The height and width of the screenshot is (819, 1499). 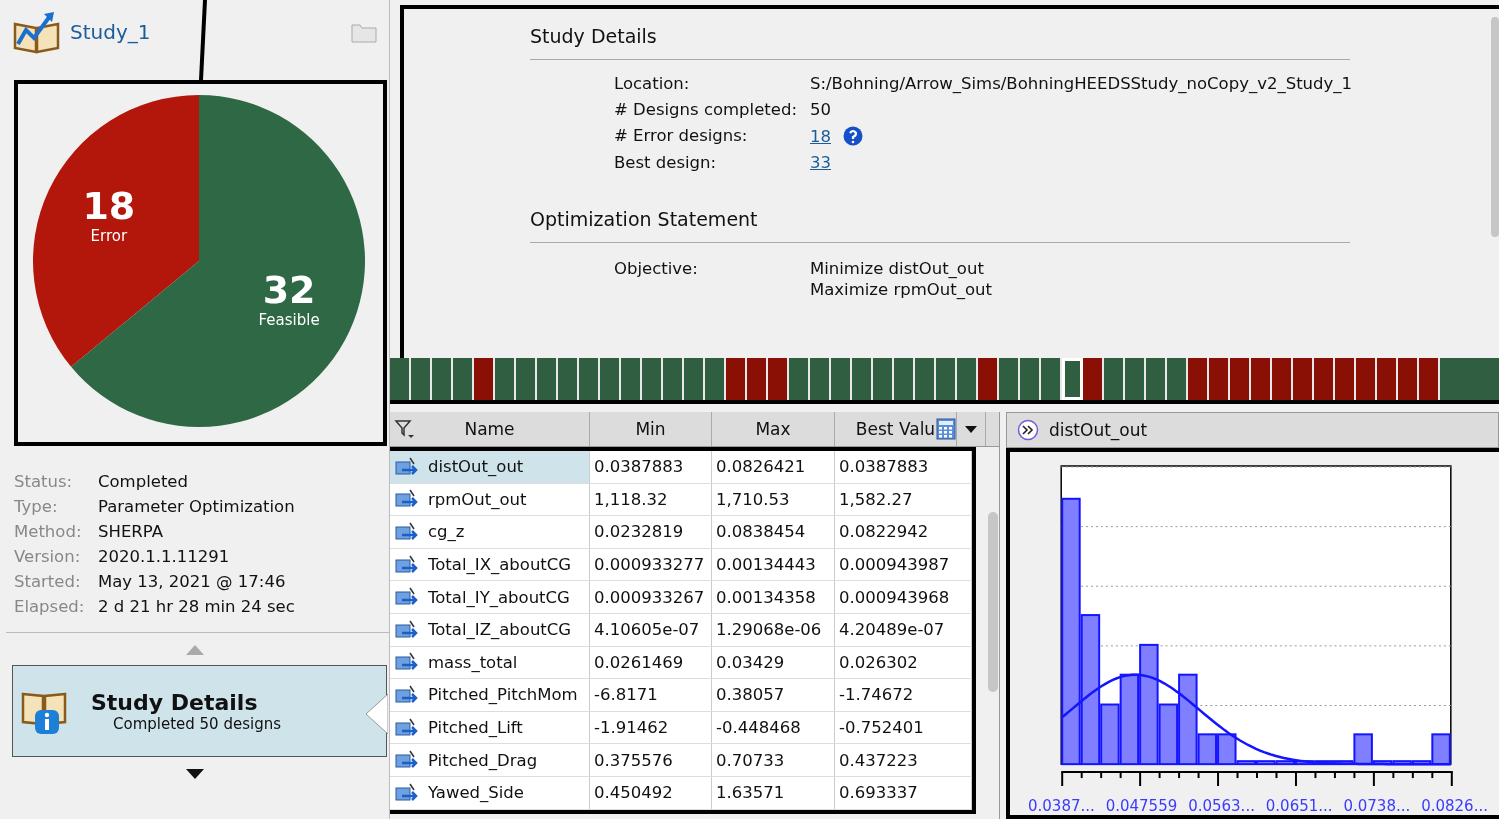 I want to click on table-cell: 0.0838454, so click(x=773, y=532).